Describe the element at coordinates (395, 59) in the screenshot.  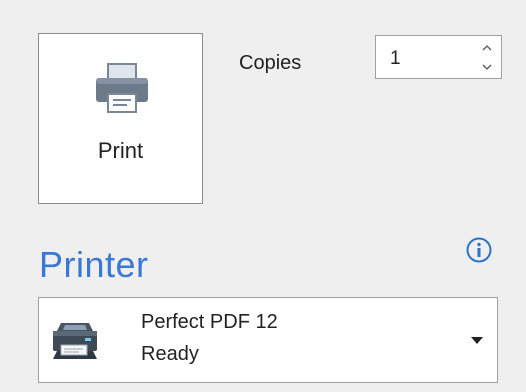
I see `copies-value: 1` at that location.